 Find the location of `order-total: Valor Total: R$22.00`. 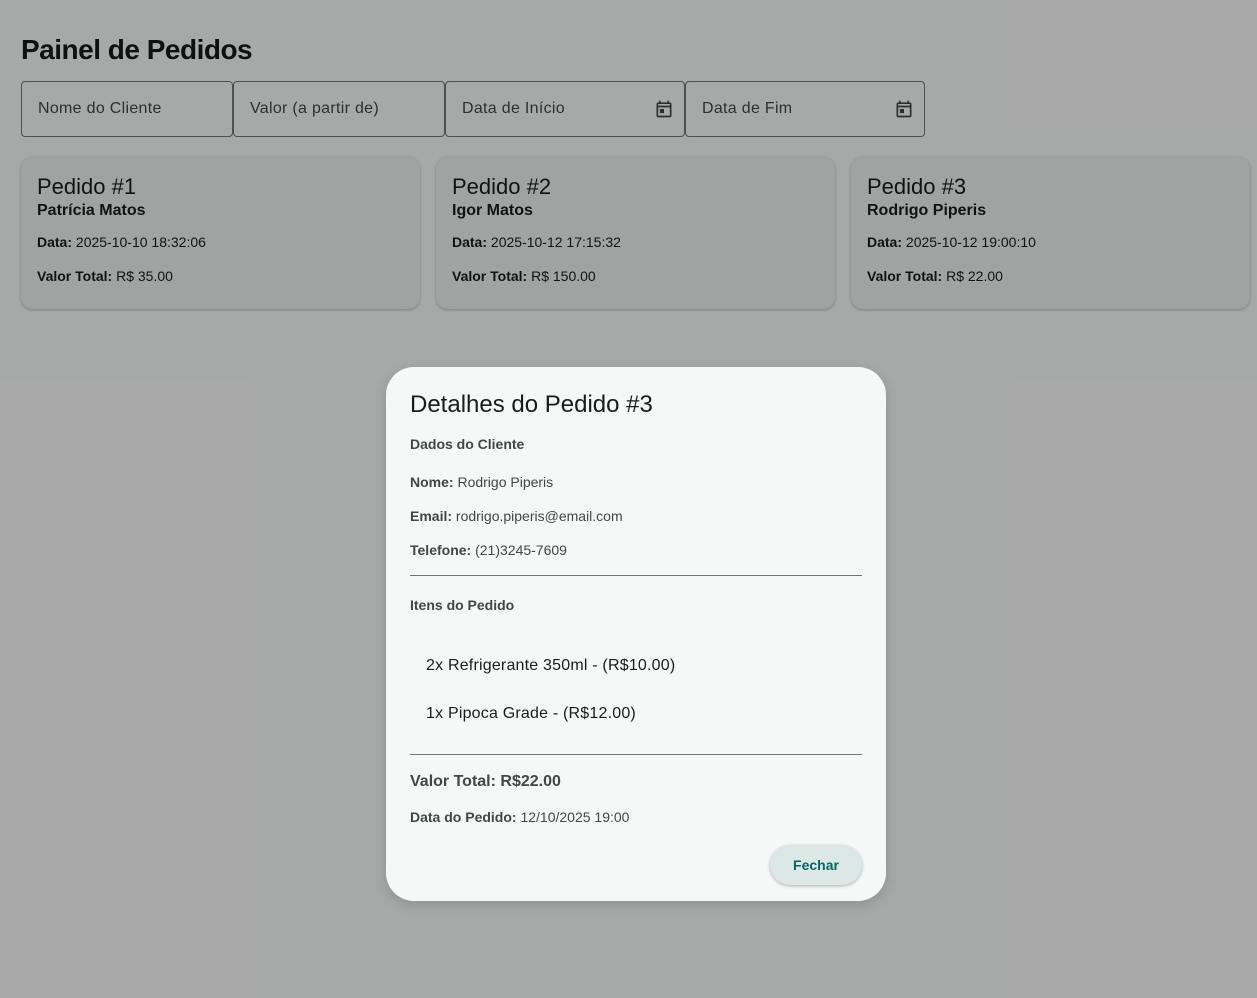

order-total: Valor Total: R$22.00 is located at coordinates (485, 781).